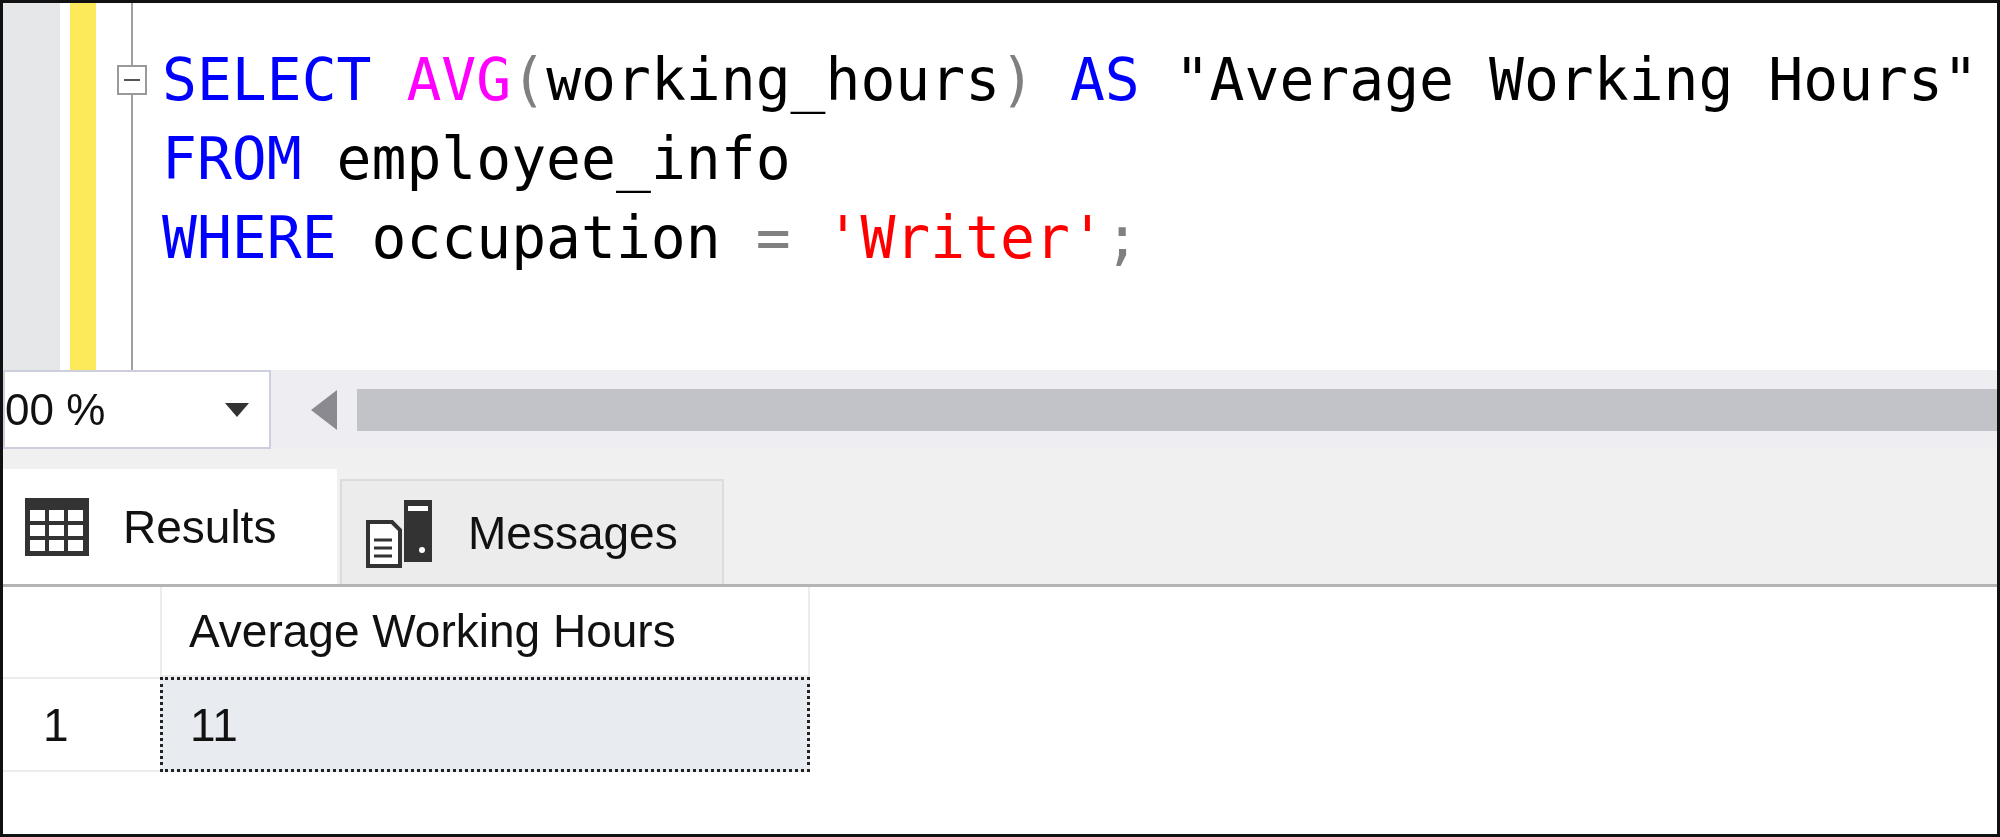 Image resolution: width=2000 pixels, height=837 pixels. Describe the element at coordinates (651, 238) in the screenshot. I see `code-line: WHERE occupation = 'Writer';` at that location.